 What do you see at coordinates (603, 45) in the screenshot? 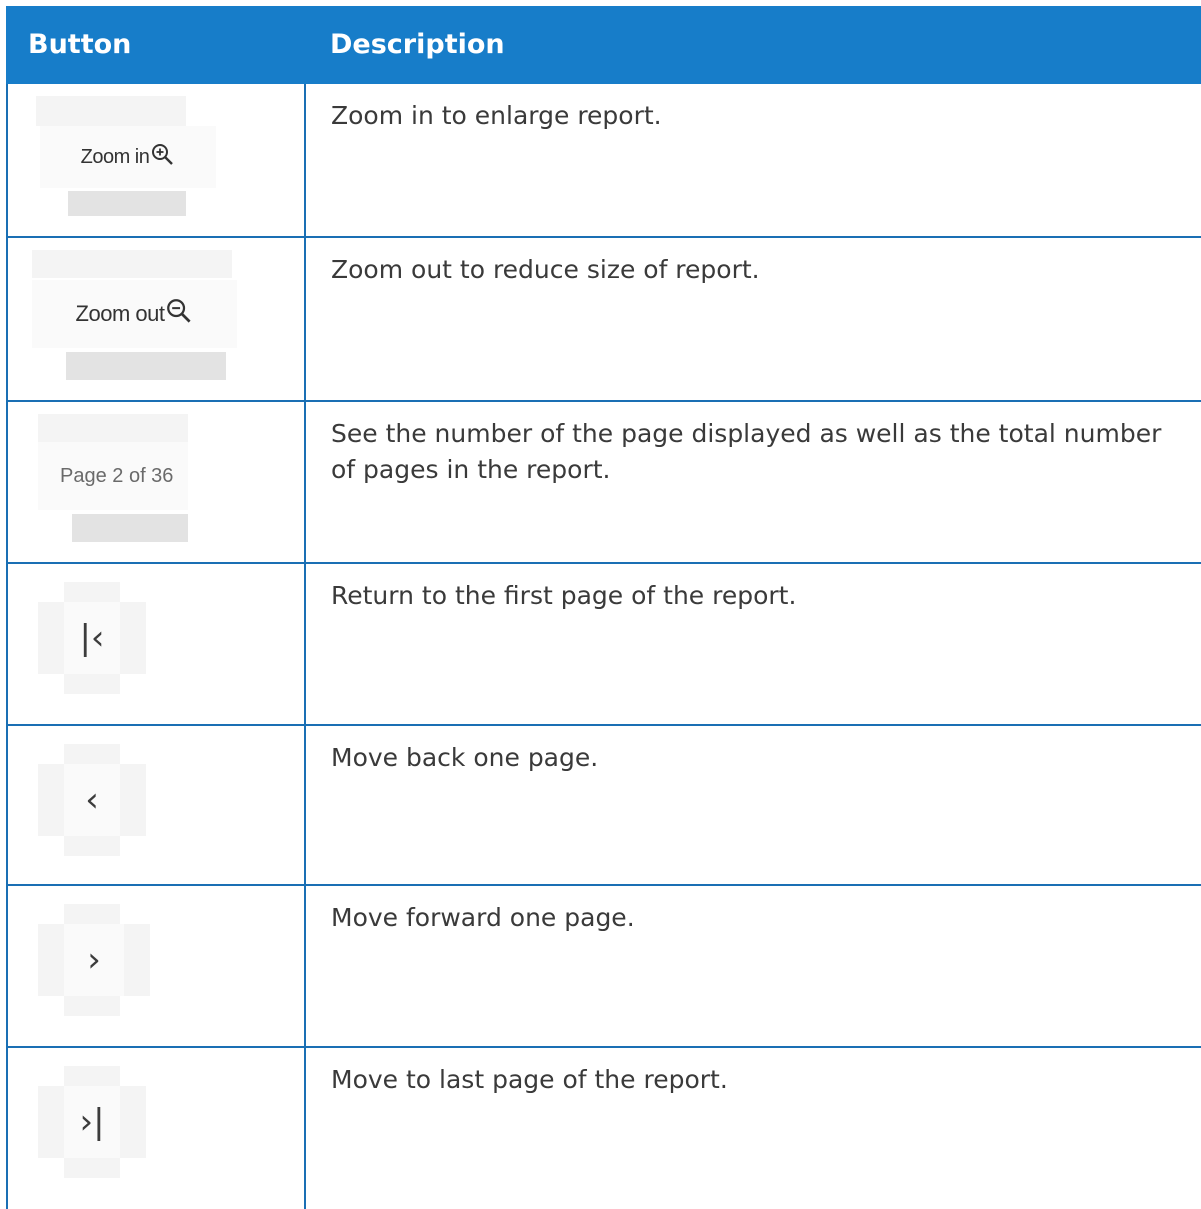
I see `table-header: Button Description` at bounding box center [603, 45].